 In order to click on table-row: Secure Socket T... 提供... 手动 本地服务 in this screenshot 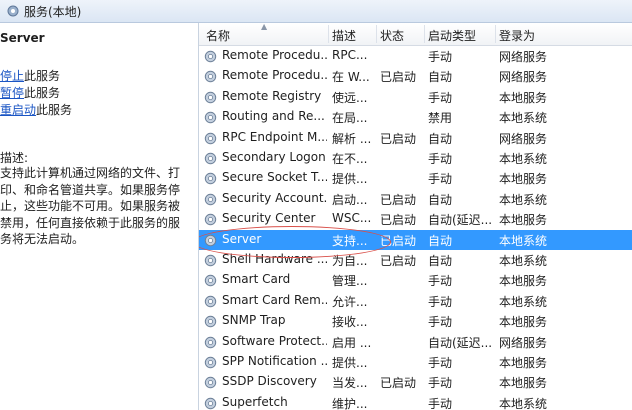, I will do `click(415, 178)`.